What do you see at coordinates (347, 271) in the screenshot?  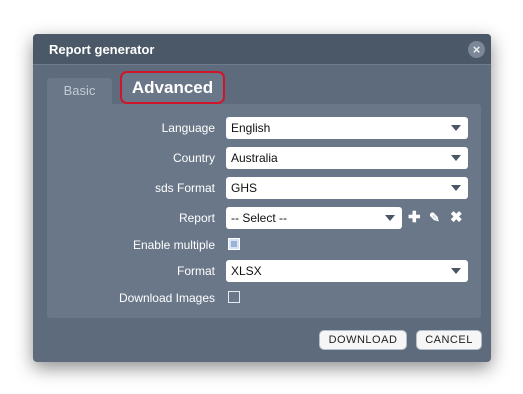 I see `format-select: XLSX` at bounding box center [347, 271].